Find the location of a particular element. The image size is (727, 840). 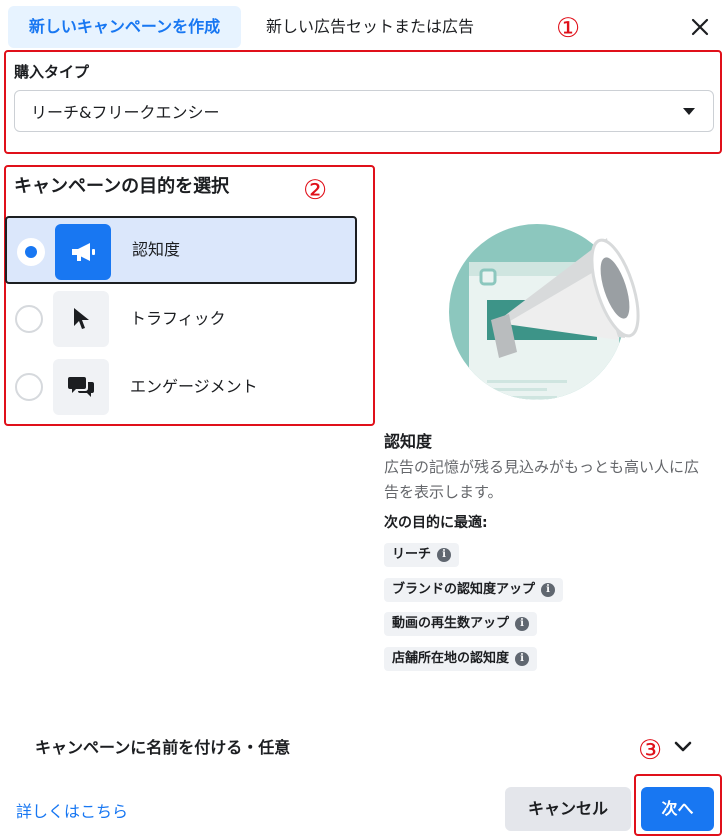

chip-label: 店舗所在地の認知度 is located at coordinates (451, 658).